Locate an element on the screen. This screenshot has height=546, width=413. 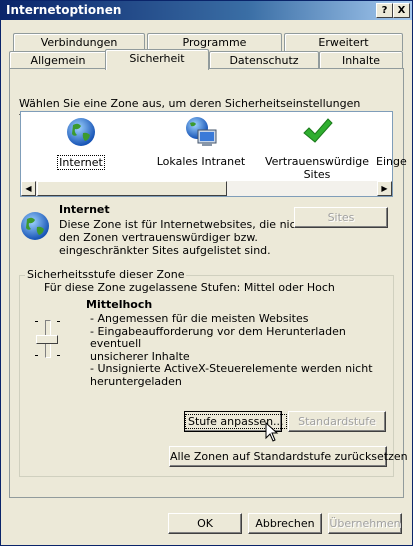
zone-info-title: Internet is located at coordinates (84, 209).